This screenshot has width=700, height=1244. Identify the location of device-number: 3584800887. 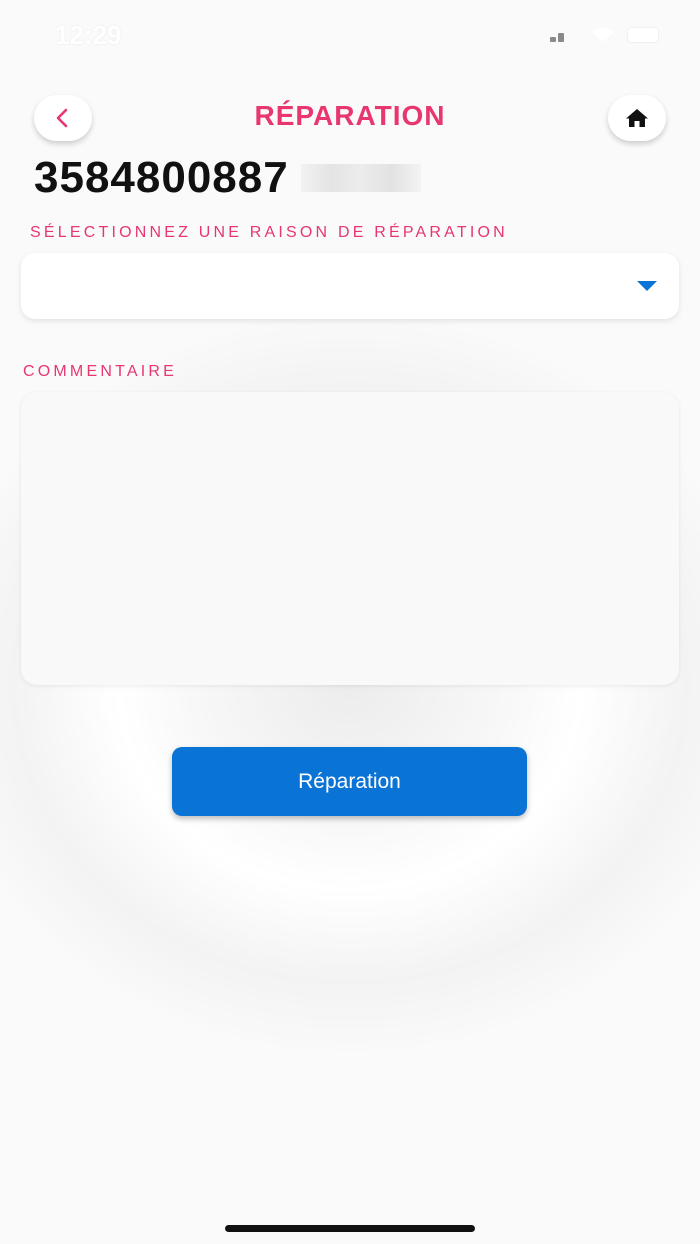
(161, 177).